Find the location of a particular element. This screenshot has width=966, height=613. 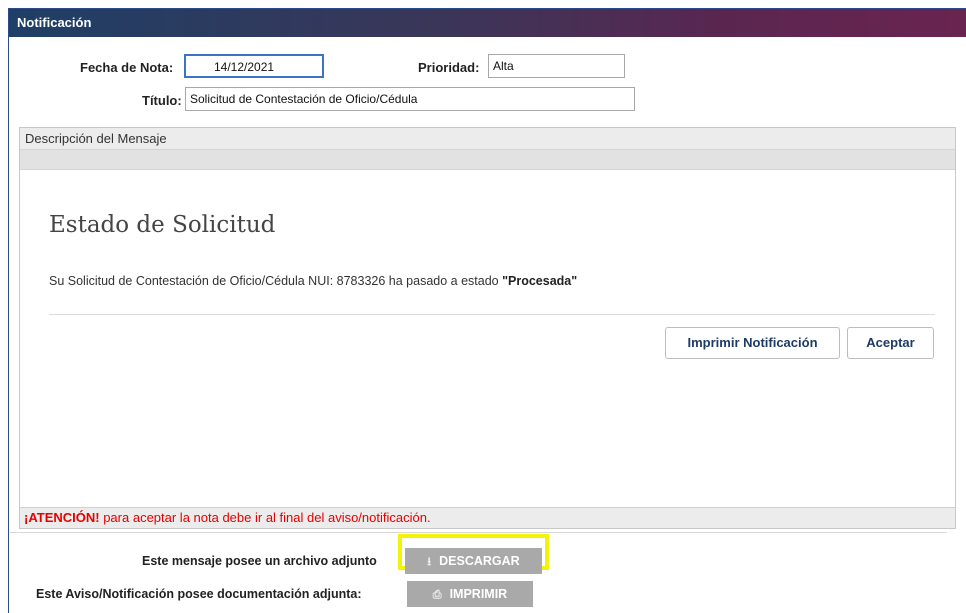

download-button: ⭳ DESCARGAR is located at coordinates (473, 561).